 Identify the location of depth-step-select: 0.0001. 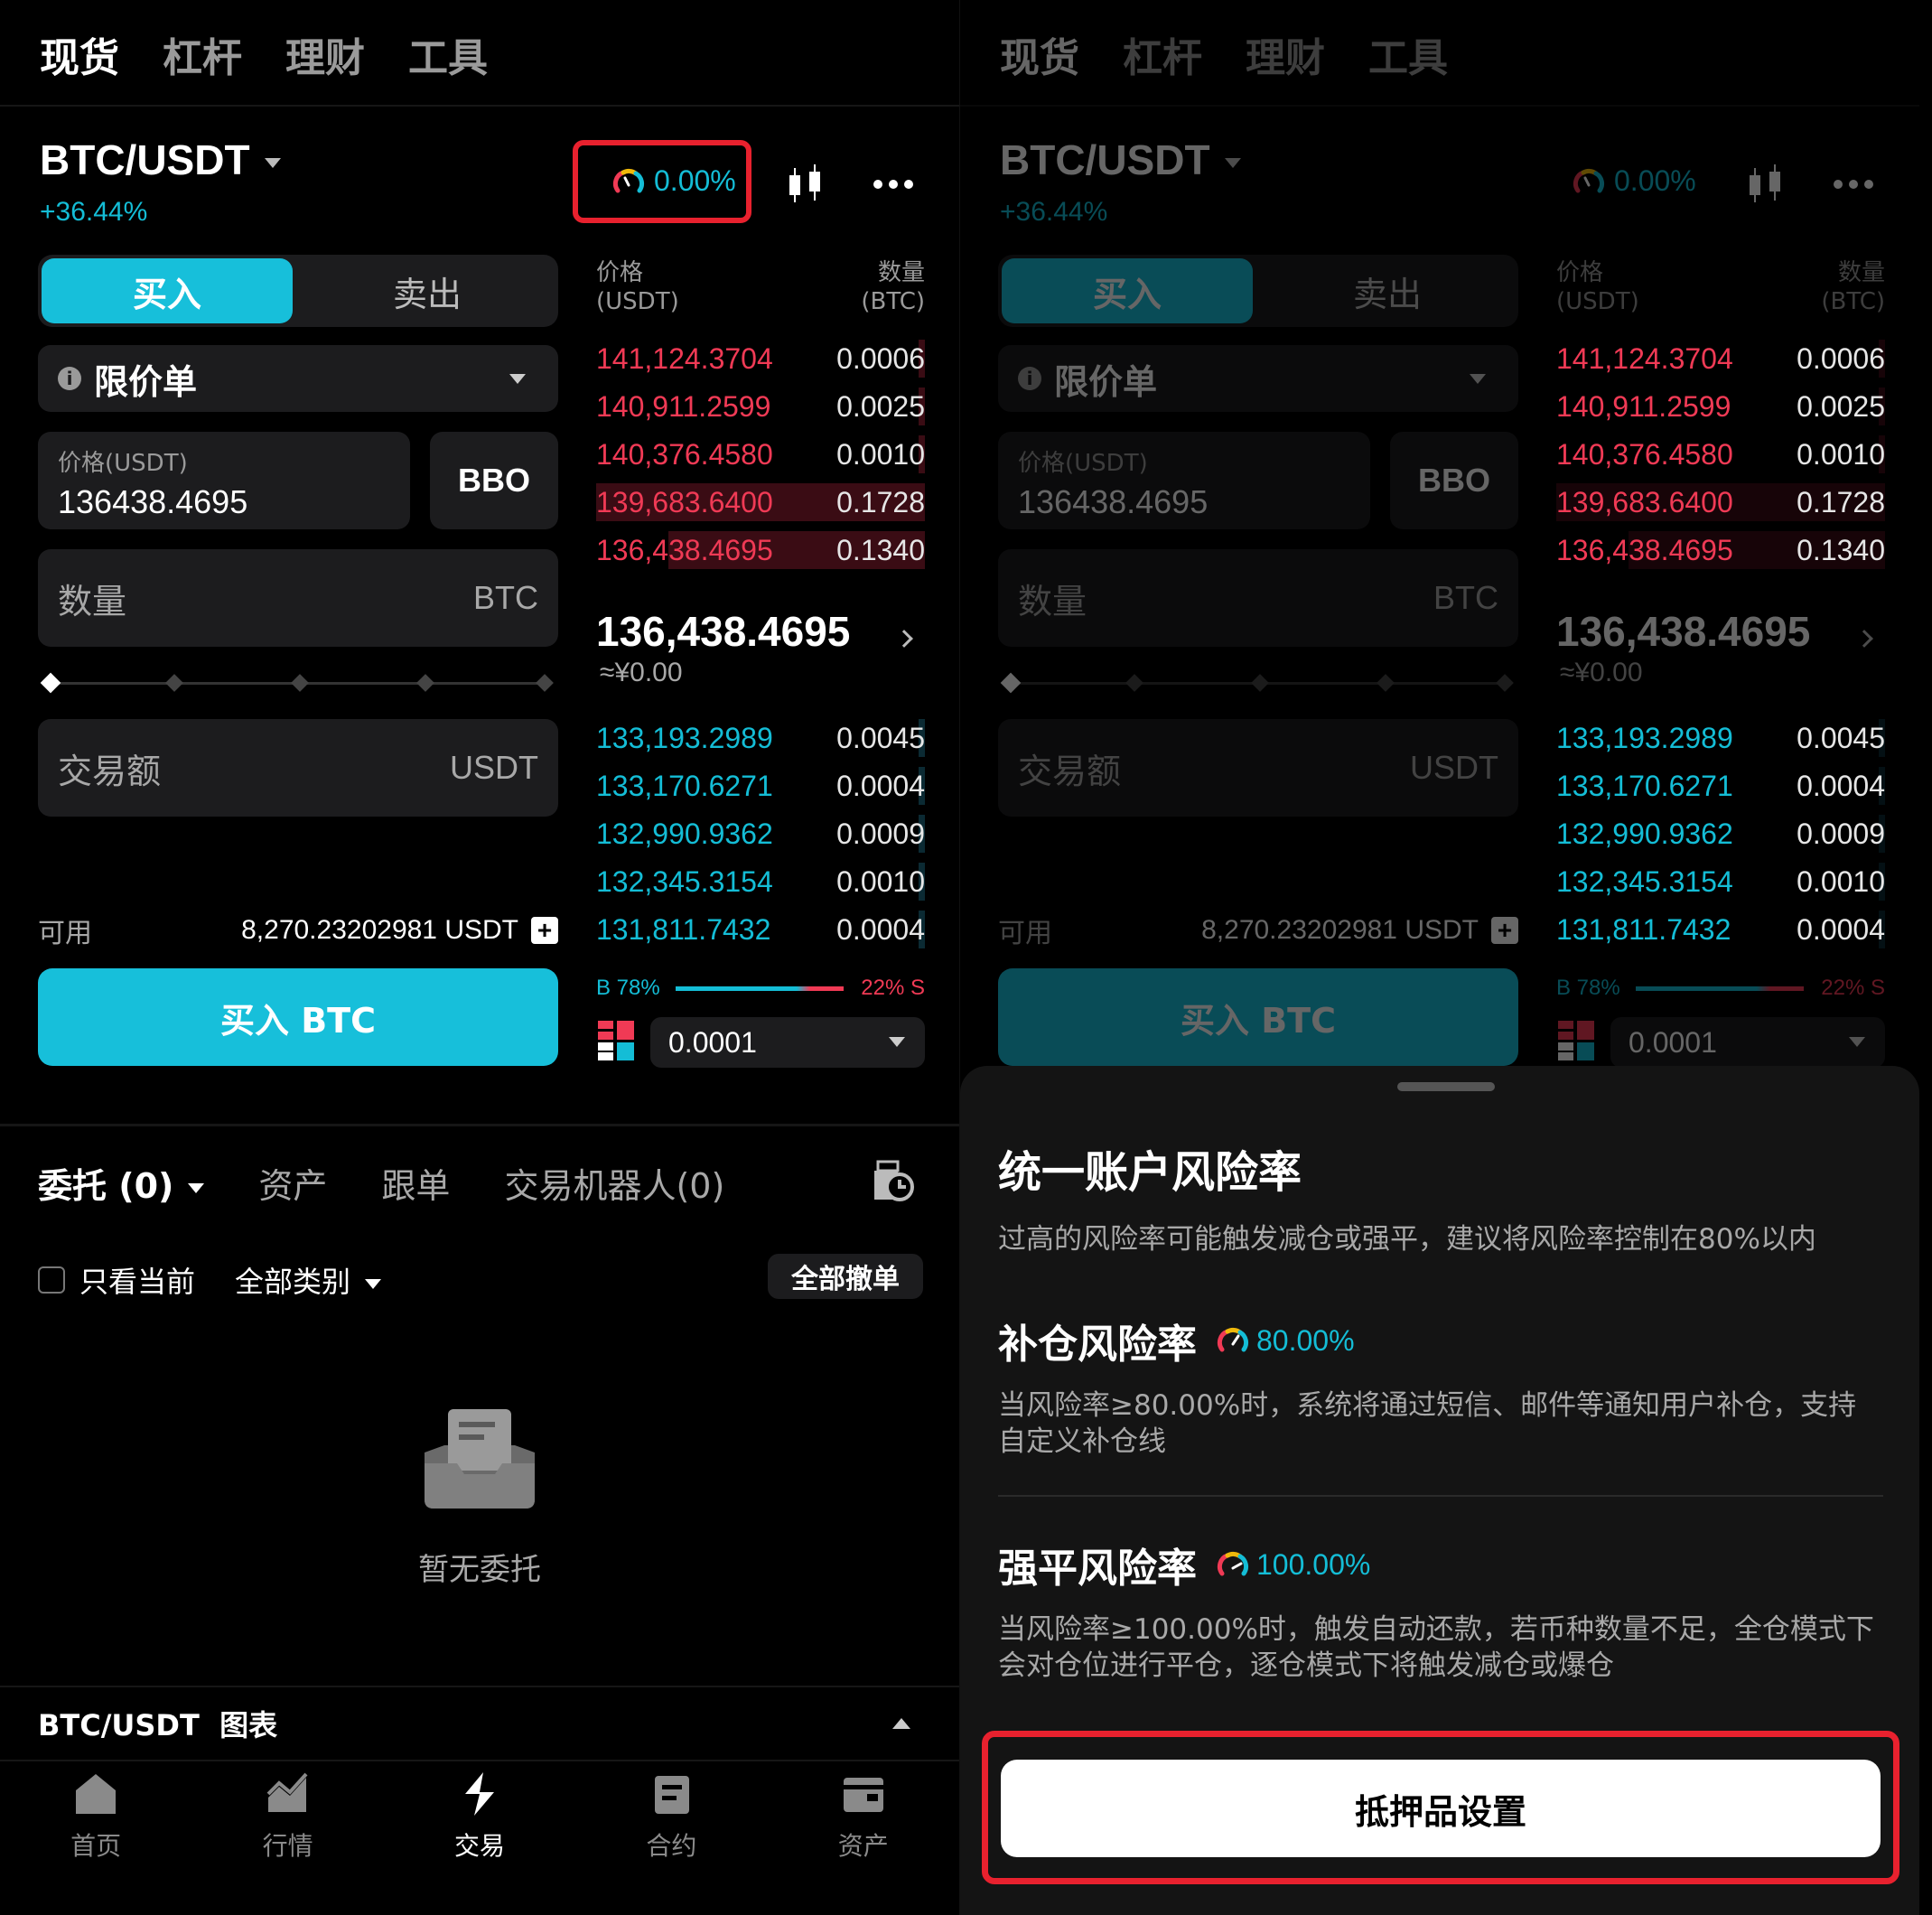
(787, 1042).